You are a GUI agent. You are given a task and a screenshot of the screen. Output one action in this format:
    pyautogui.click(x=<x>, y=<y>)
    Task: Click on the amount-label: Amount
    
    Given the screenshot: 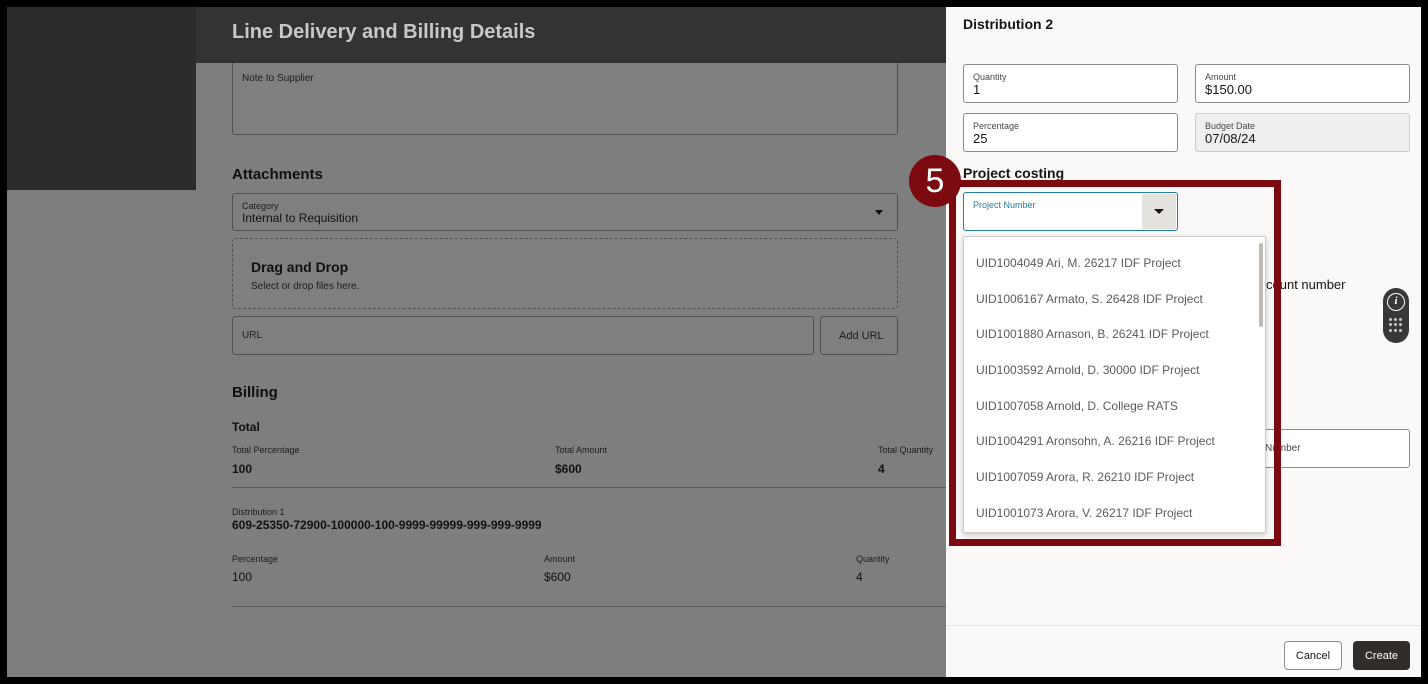 What is the action you would take?
    pyautogui.click(x=560, y=559)
    